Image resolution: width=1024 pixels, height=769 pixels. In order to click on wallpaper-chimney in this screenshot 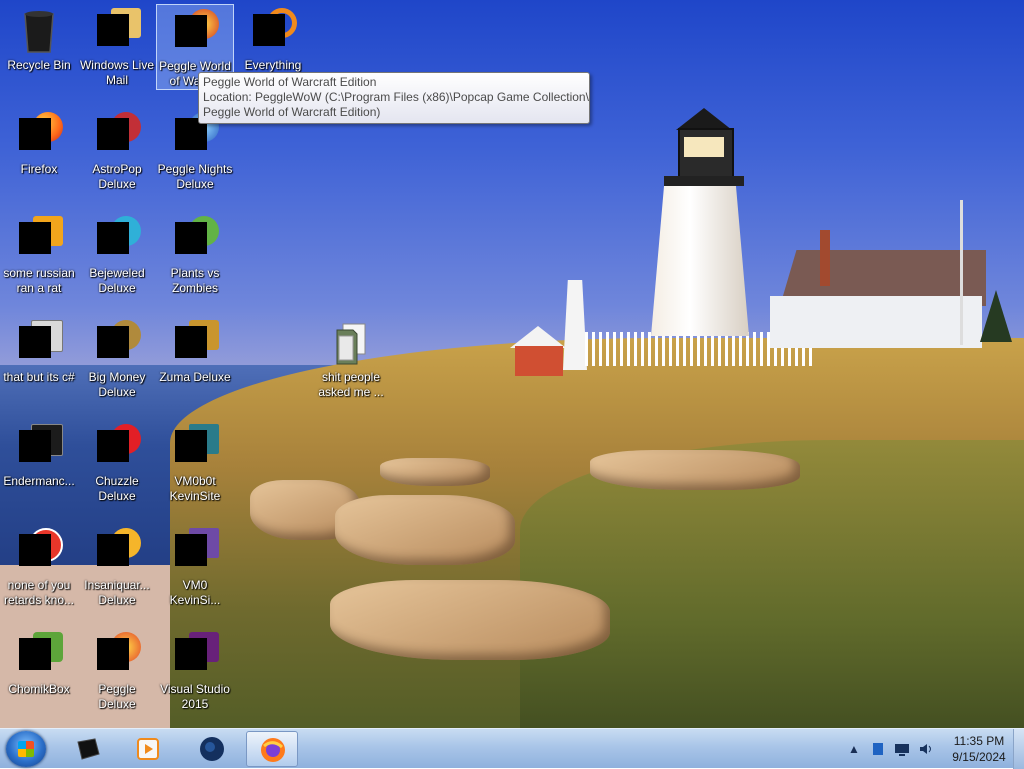, I will do `click(825, 258)`.